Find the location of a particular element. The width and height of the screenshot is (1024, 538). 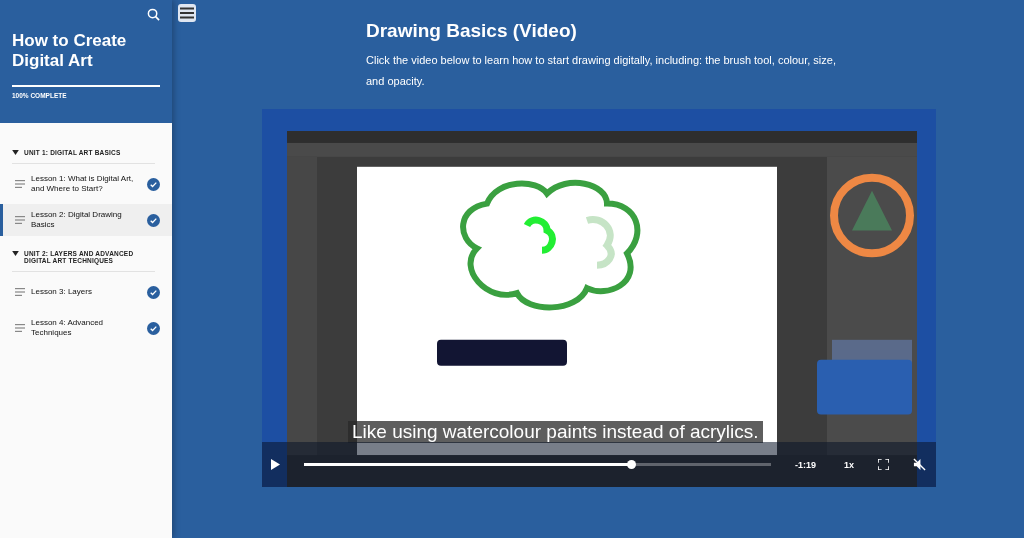

search-icon is located at coordinates (153, 14).